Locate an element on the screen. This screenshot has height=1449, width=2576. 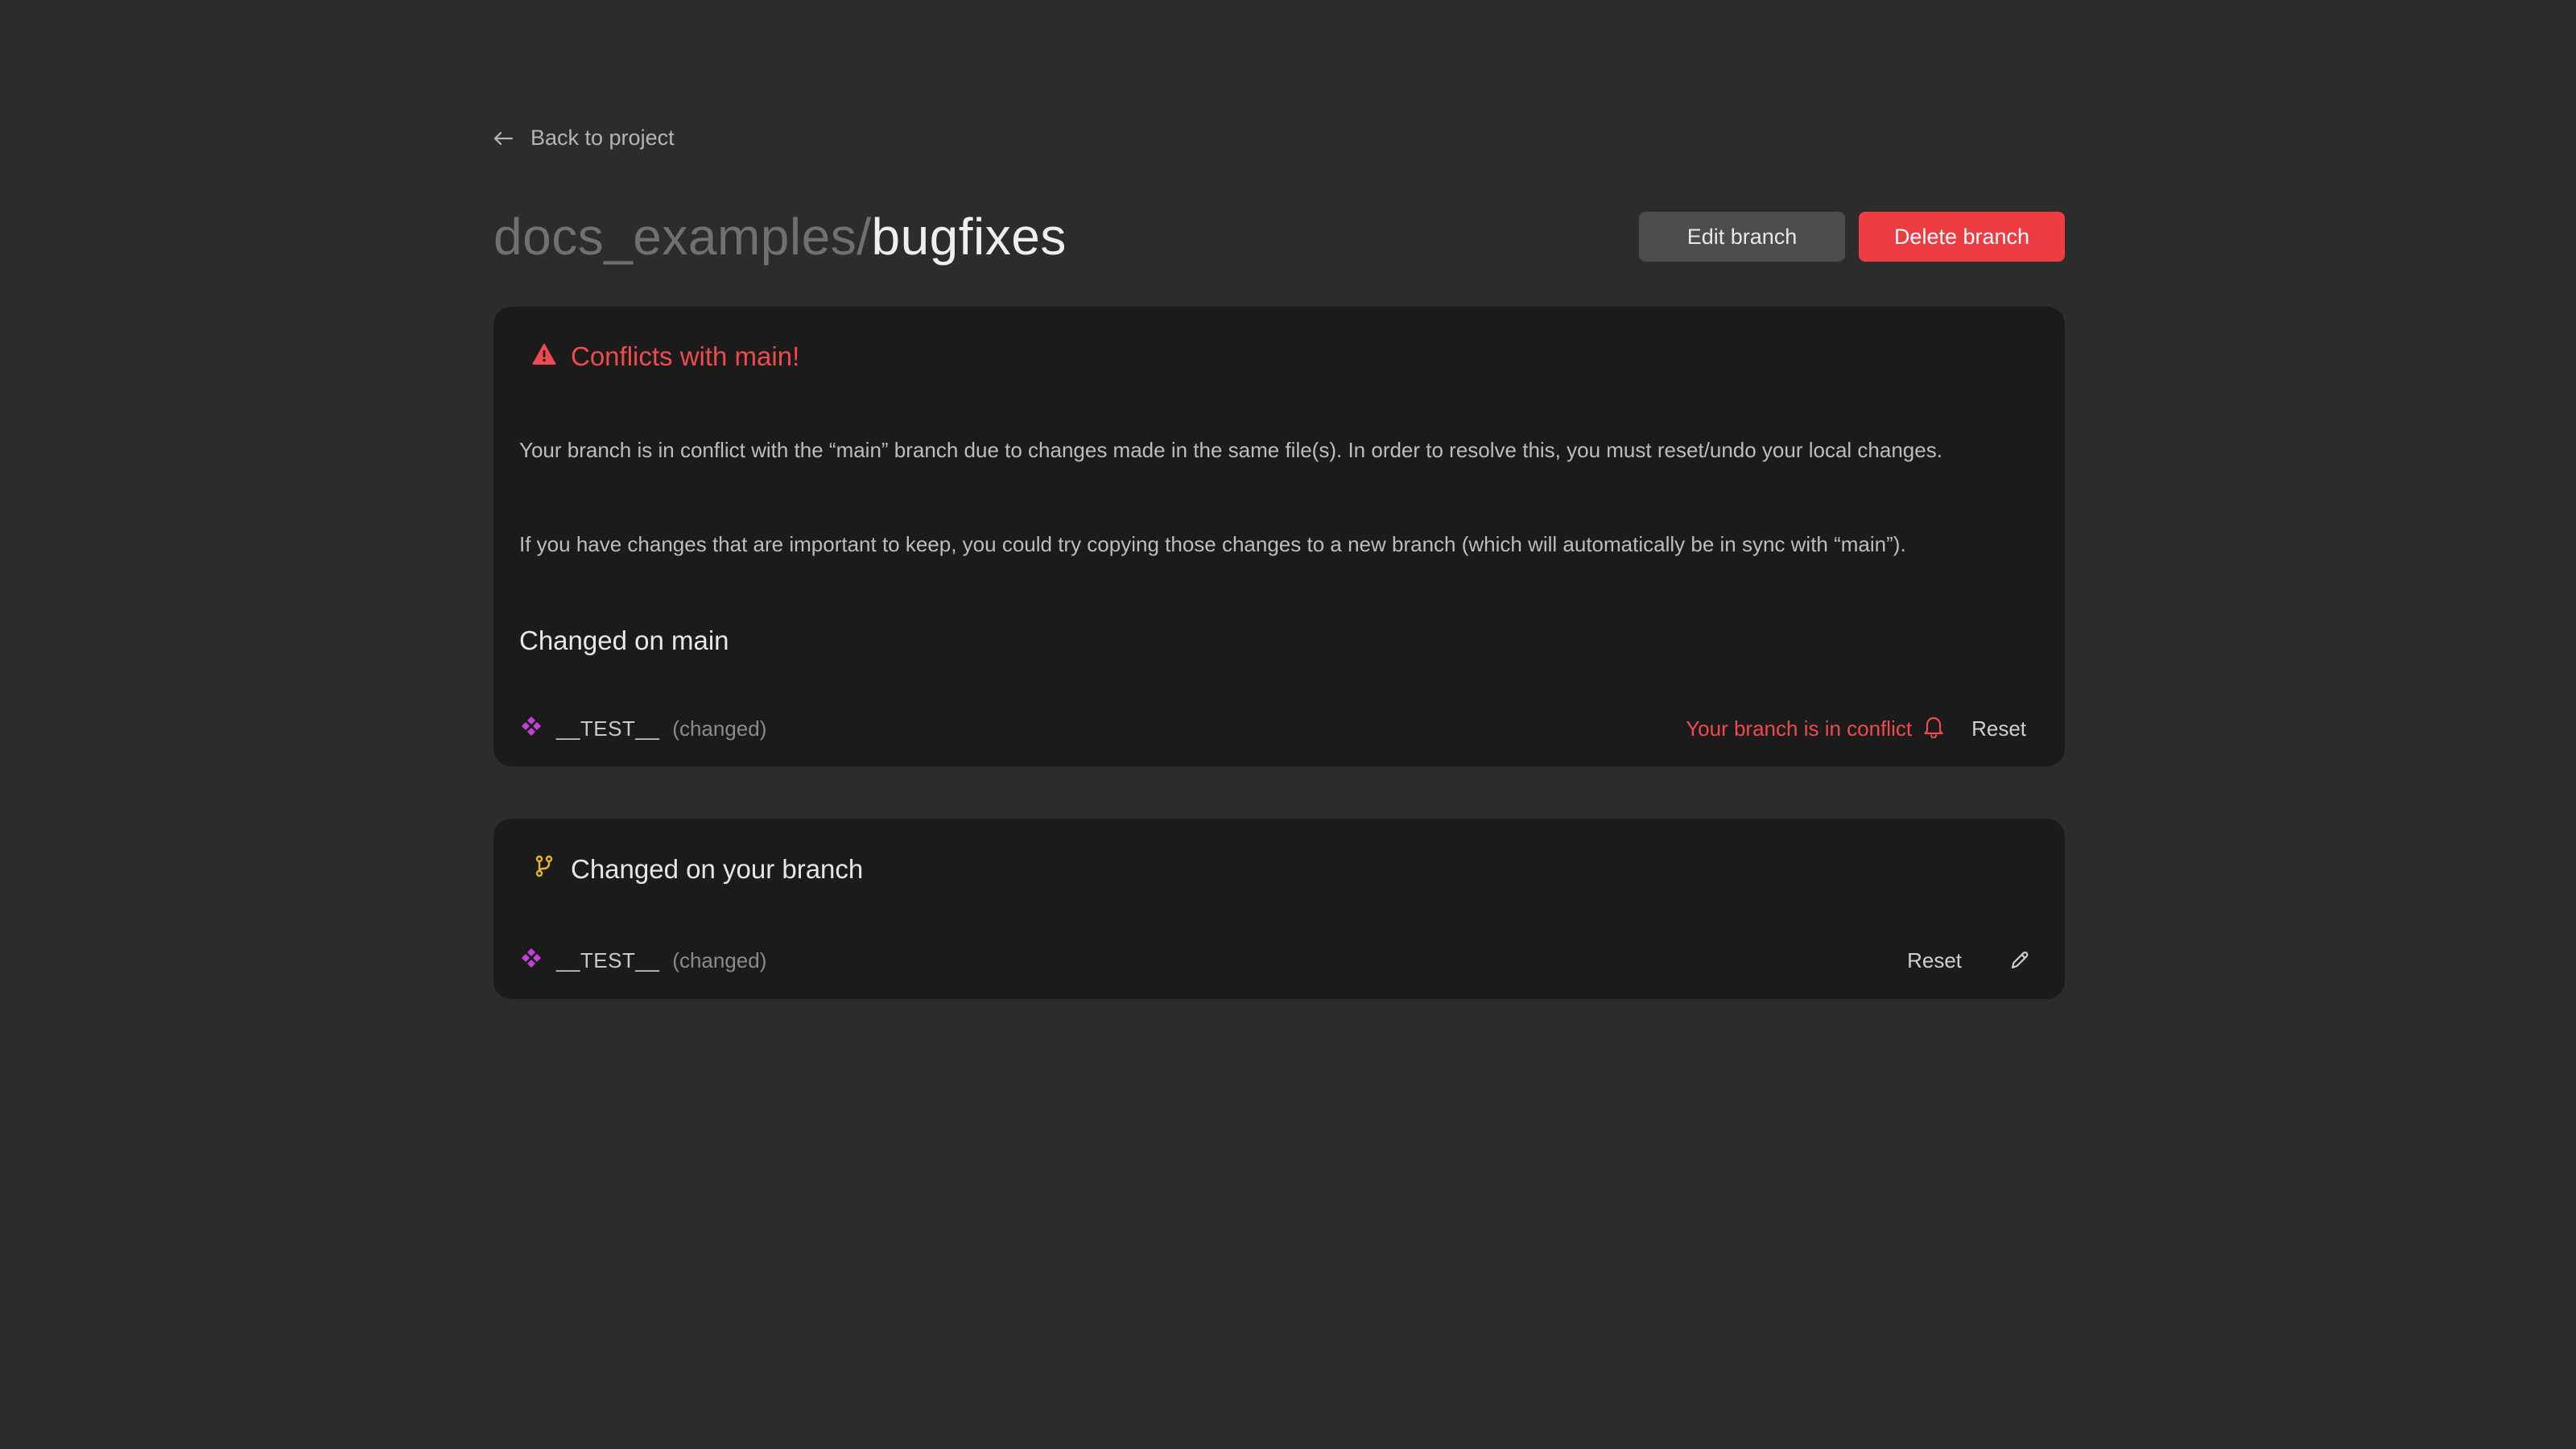
arrow-left-icon is located at coordinates (503, 138).